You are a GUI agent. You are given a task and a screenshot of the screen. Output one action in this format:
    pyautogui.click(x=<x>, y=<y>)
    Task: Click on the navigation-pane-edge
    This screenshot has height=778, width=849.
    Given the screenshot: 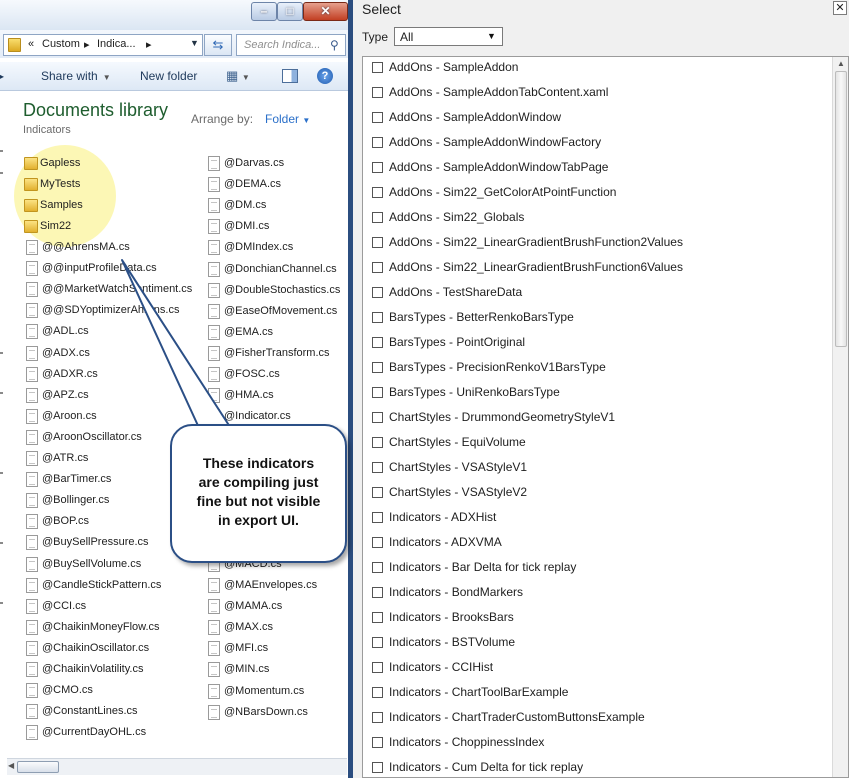 What is the action you would take?
    pyautogui.click(x=3, y=422)
    